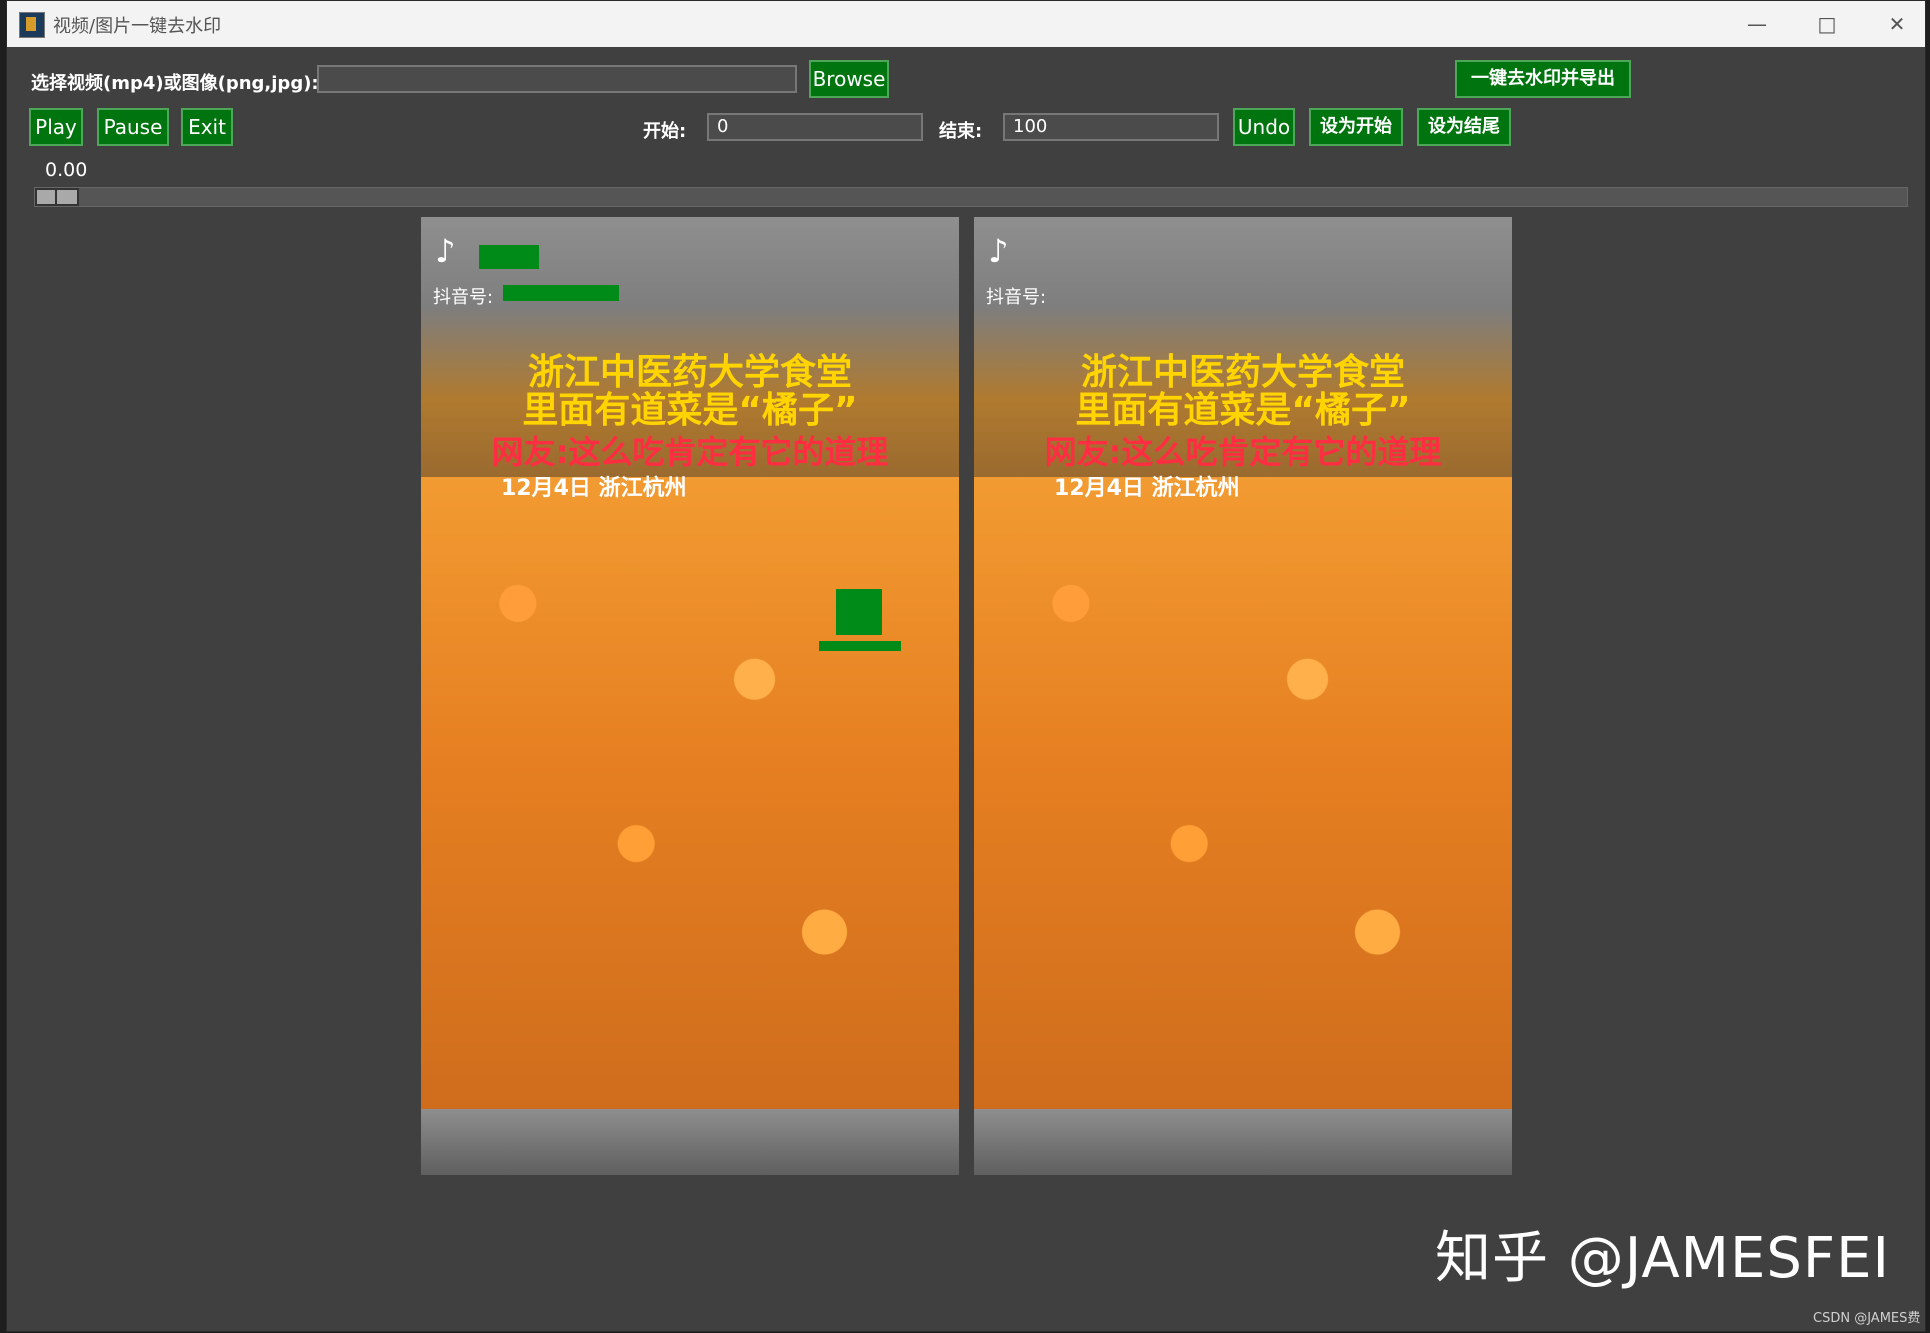 The width and height of the screenshot is (1930, 1333). Describe the element at coordinates (557, 79) in the screenshot. I see `file-path-input` at that location.